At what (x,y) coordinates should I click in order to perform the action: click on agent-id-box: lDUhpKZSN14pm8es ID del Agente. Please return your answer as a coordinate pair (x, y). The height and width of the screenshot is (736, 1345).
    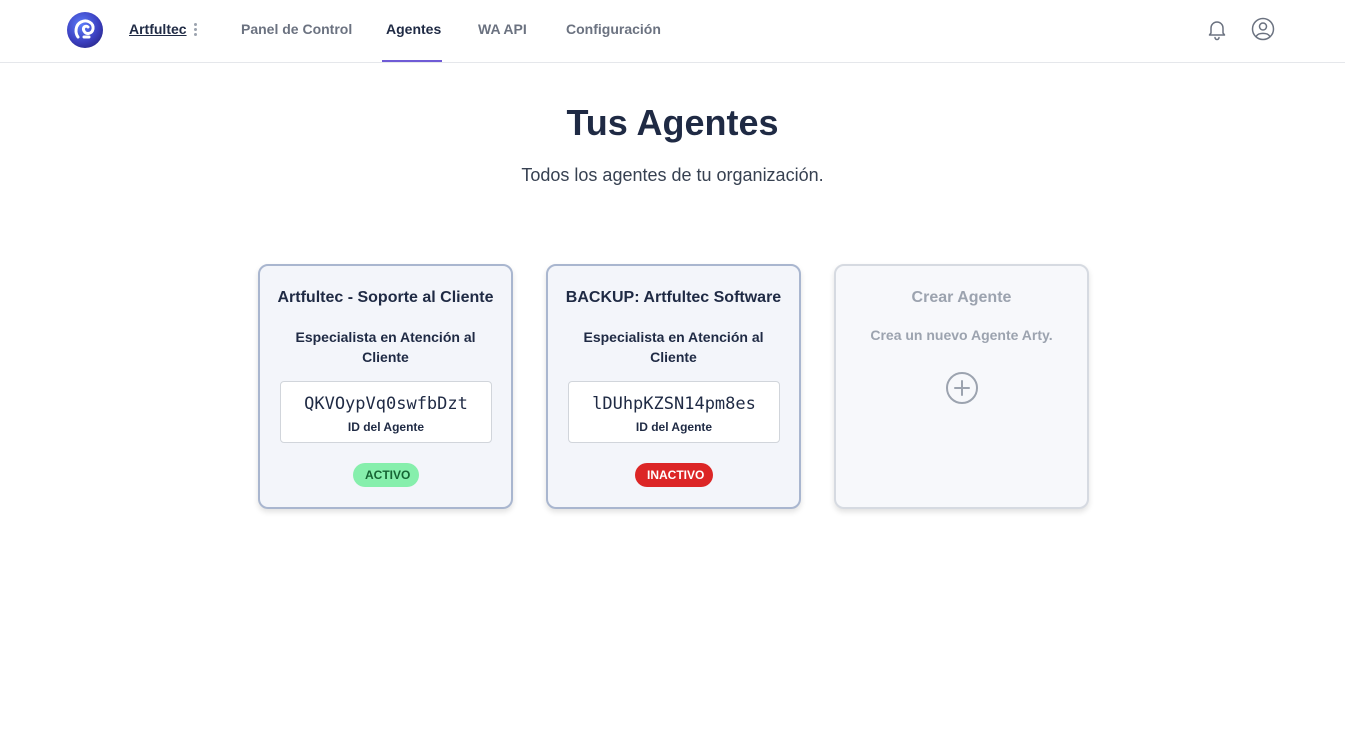
    Looking at the image, I should click on (674, 412).